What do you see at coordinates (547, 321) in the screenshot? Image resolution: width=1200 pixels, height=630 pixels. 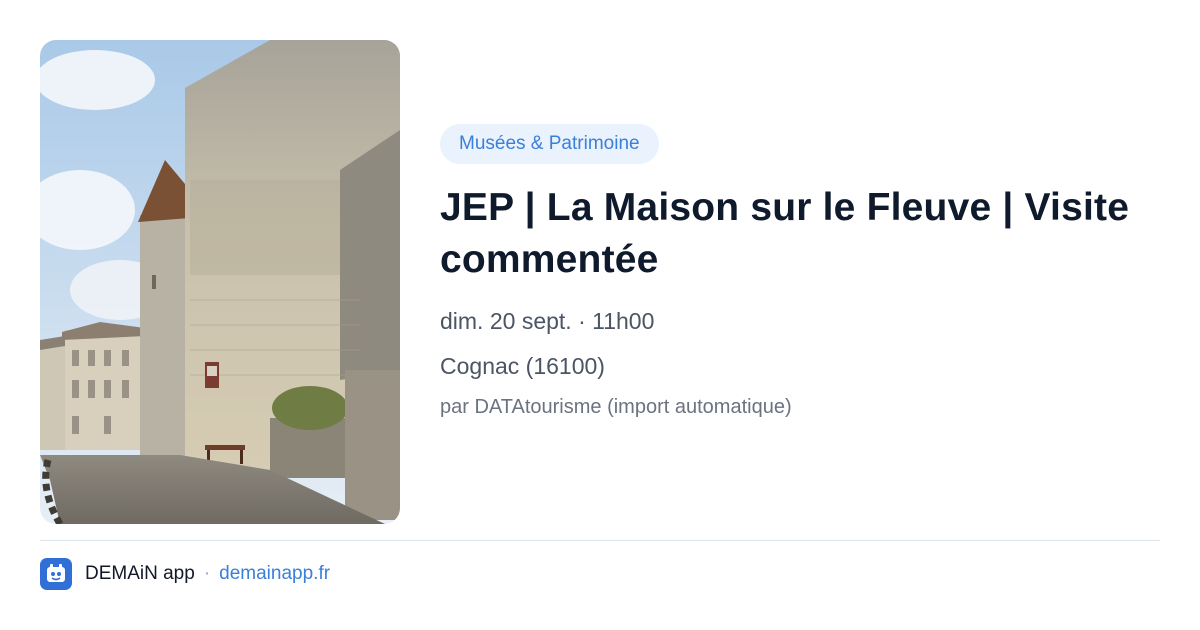 I see `event-date: dim. 20 sept. · 11h00` at bounding box center [547, 321].